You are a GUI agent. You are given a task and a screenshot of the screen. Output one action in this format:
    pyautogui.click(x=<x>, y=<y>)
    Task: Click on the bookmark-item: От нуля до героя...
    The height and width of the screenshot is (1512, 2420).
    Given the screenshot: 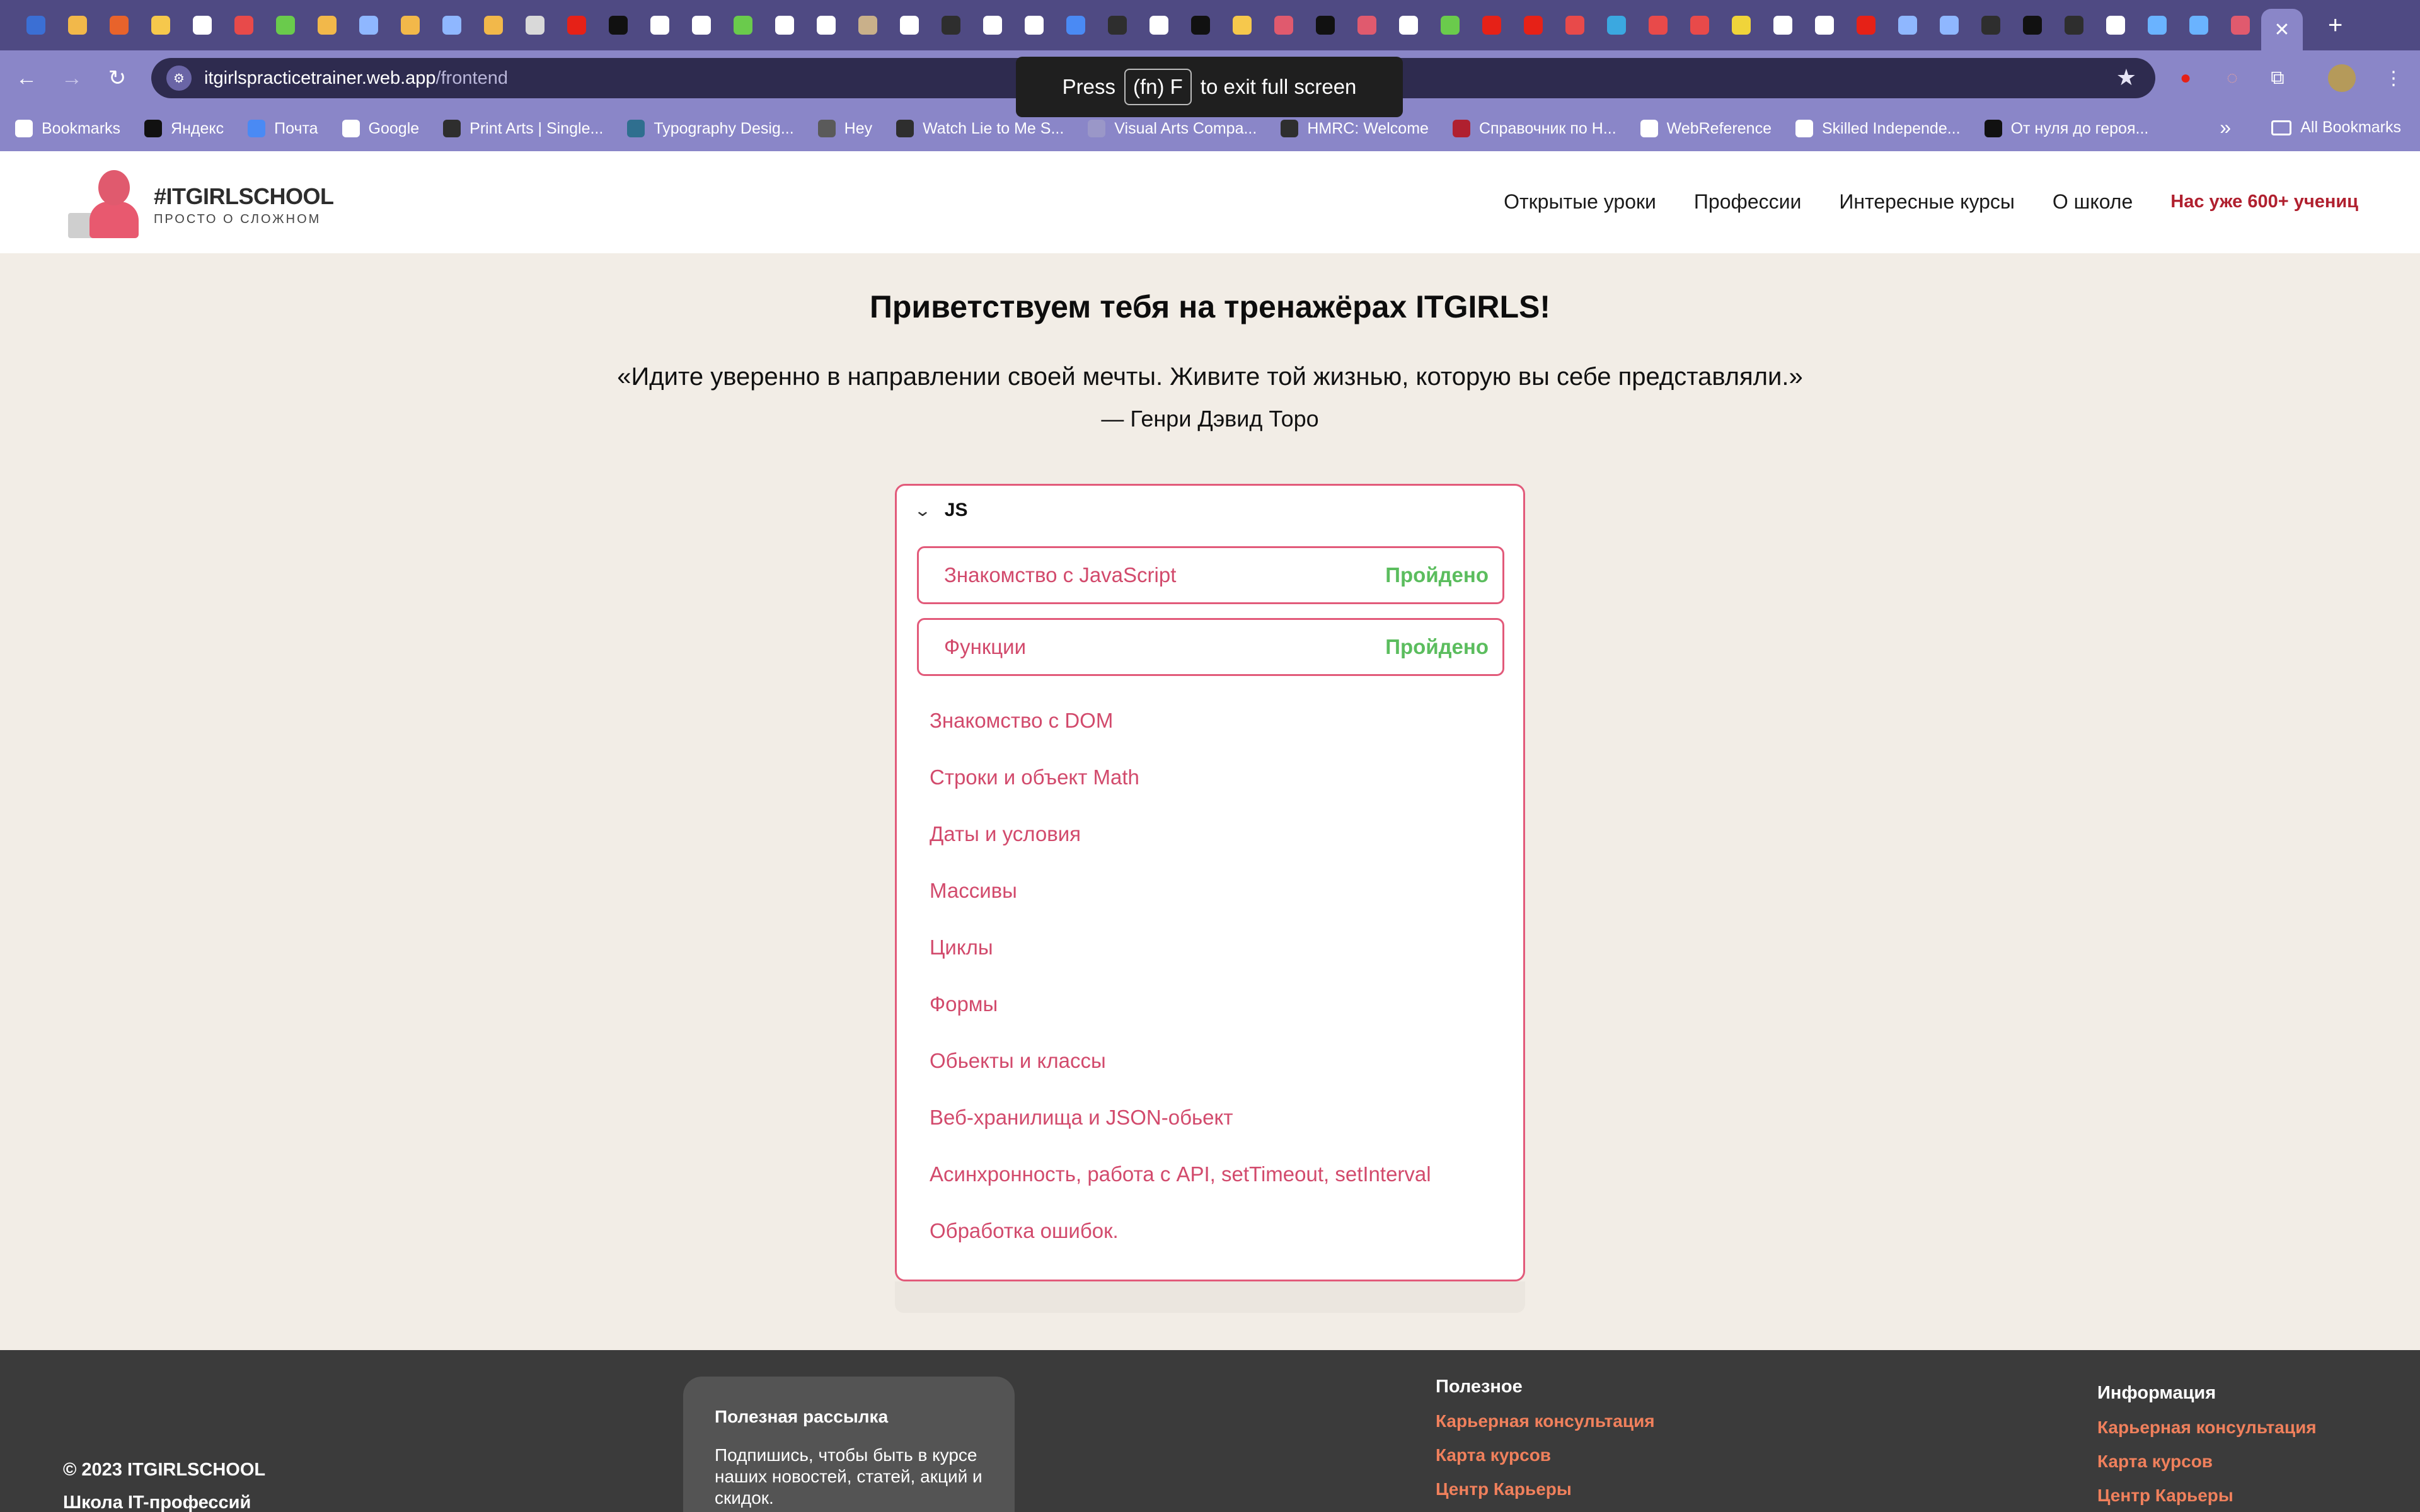 What is the action you would take?
    pyautogui.click(x=2066, y=129)
    